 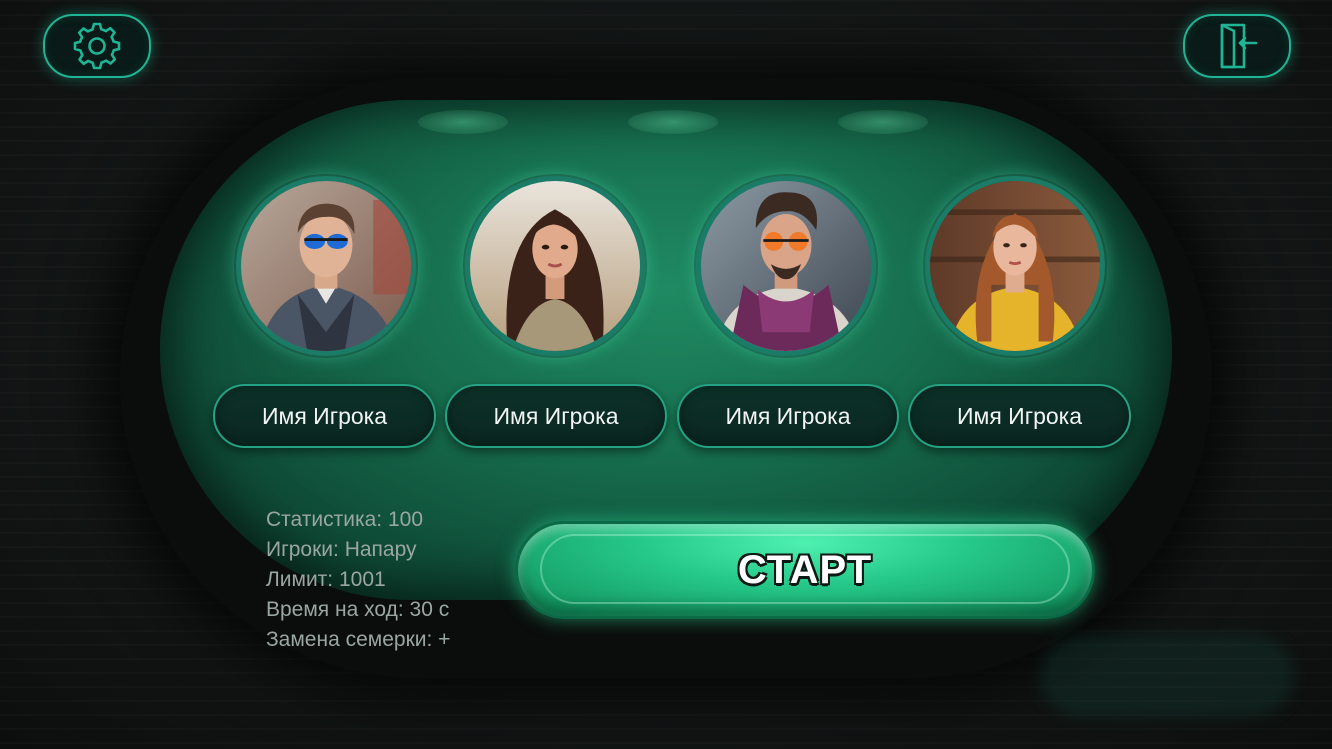 What do you see at coordinates (1167, 676) in the screenshot?
I see `faded-background-button` at bounding box center [1167, 676].